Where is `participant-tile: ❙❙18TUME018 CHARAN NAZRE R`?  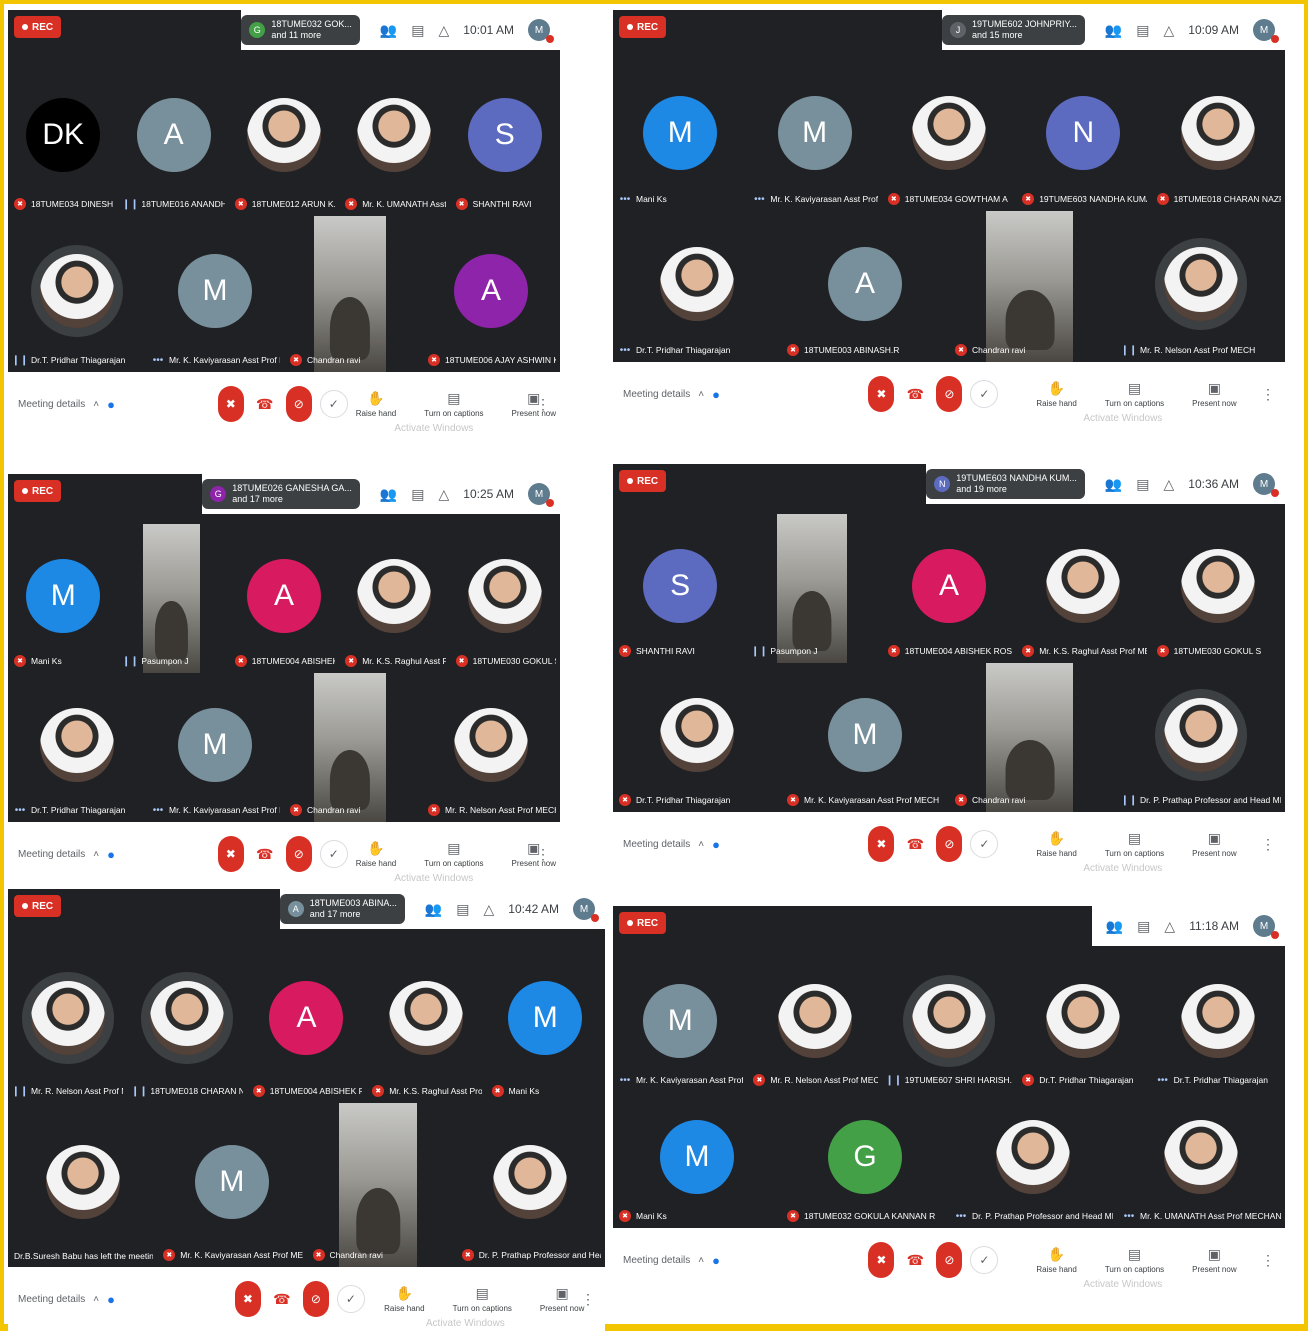 participant-tile: ❙❙18TUME018 CHARAN NAZRE R is located at coordinates (186, 1021).